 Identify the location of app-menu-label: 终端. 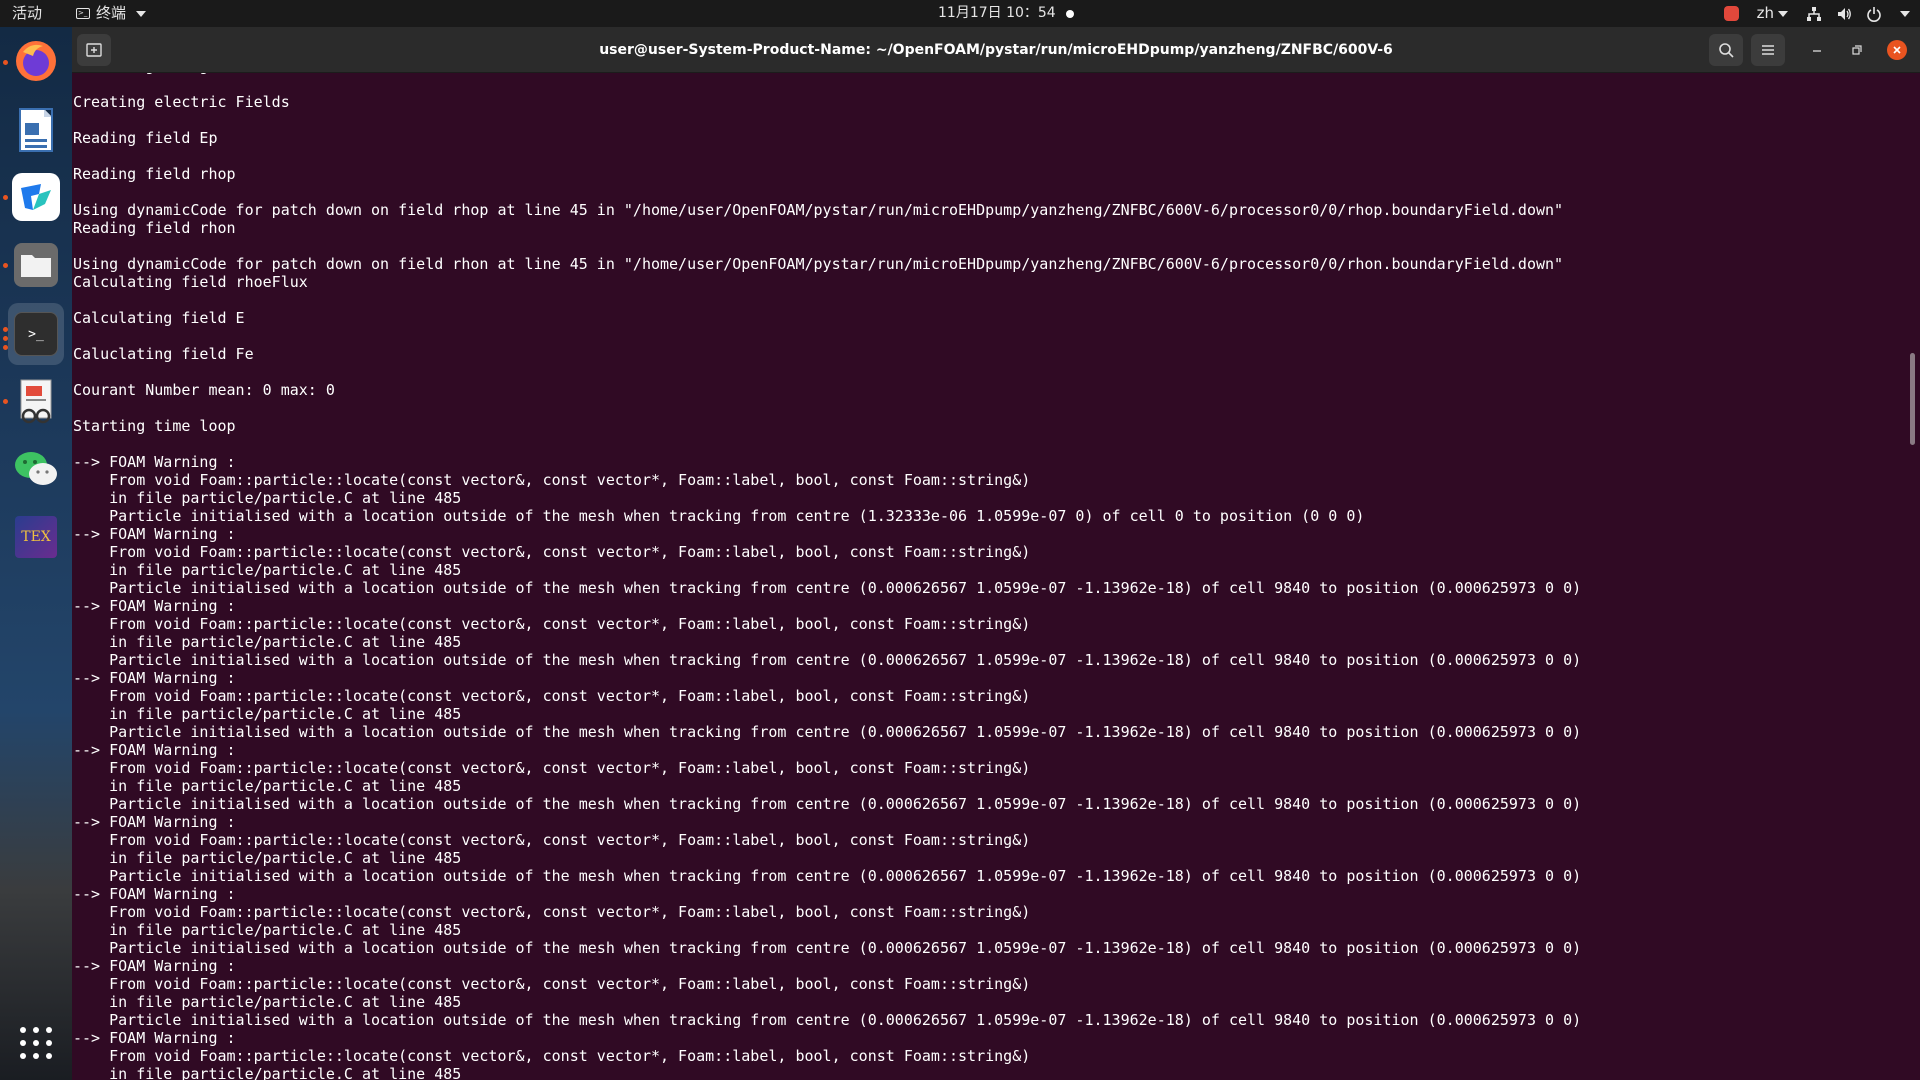
(111, 13).